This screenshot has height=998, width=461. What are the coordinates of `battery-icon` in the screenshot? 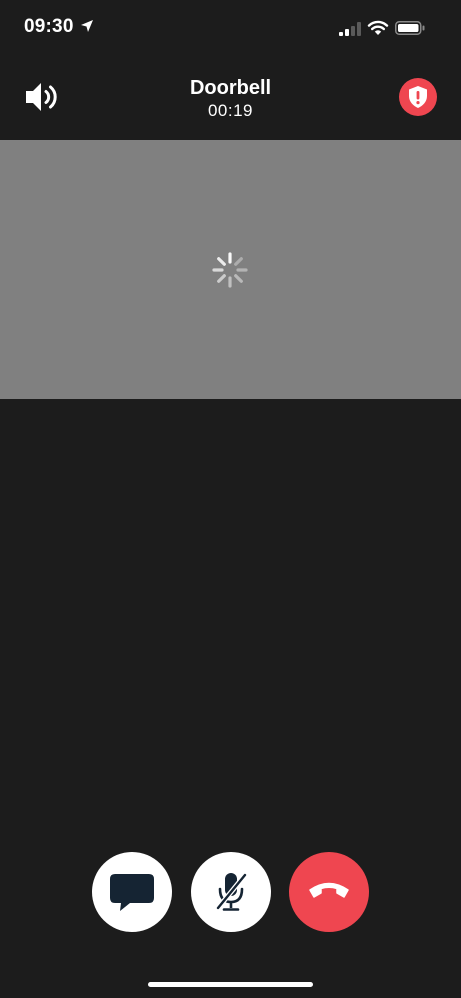 It's located at (410, 28).